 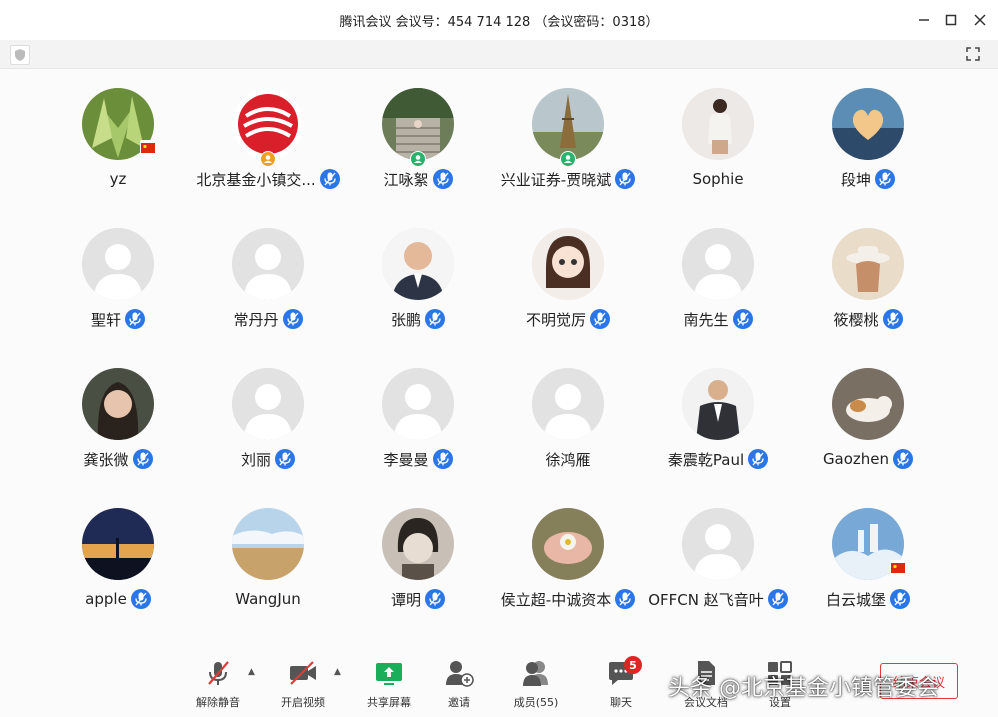 I want to click on participant-name-row: Sophie, so click(x=718, y=179).